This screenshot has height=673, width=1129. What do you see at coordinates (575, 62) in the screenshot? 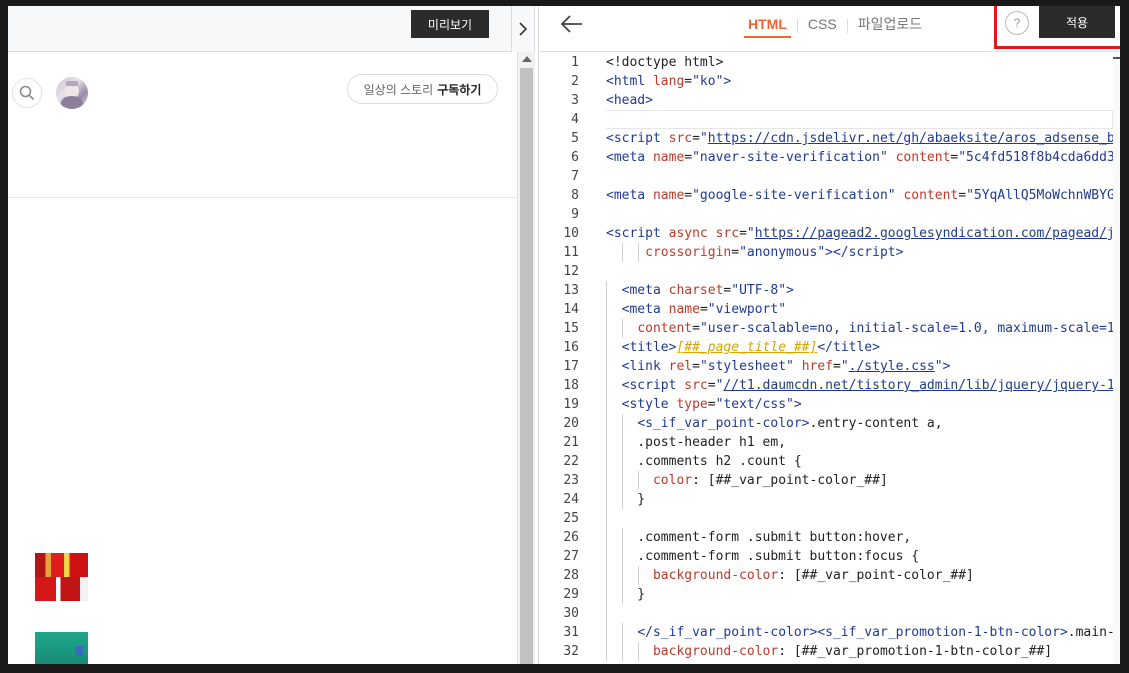
I see `line-number: 1` at bounding box center [575, 62].